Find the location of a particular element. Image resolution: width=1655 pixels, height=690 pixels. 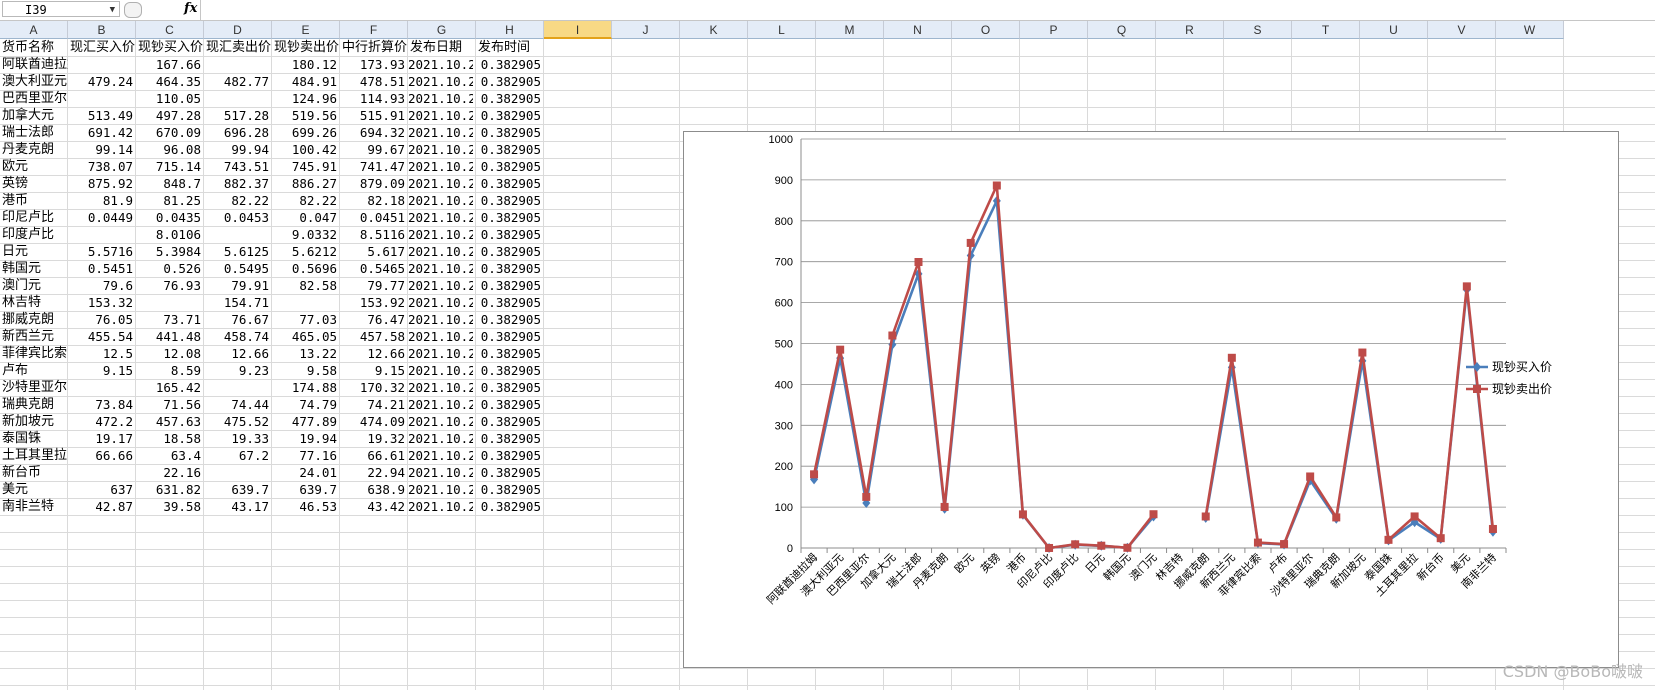

column-header-q: Q is located at coordinates (1122, 30).